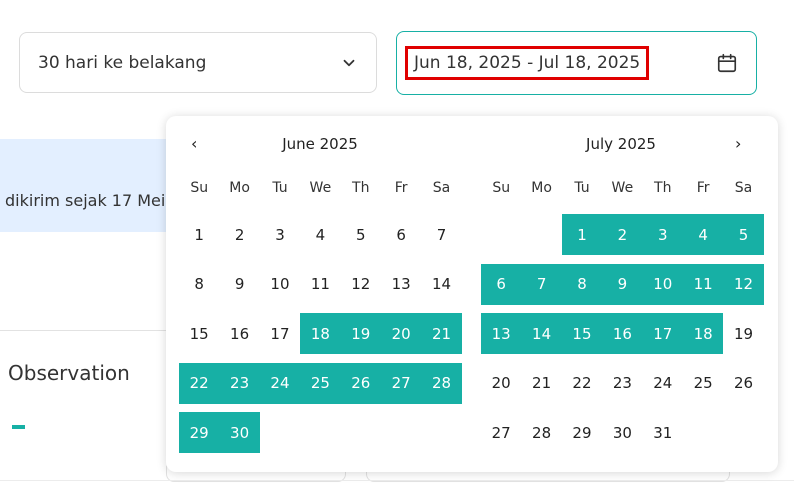 Image resolution: width=794 pixels, height=500 pixels. I want to click on month-title: July 2025, so click(621, 144).